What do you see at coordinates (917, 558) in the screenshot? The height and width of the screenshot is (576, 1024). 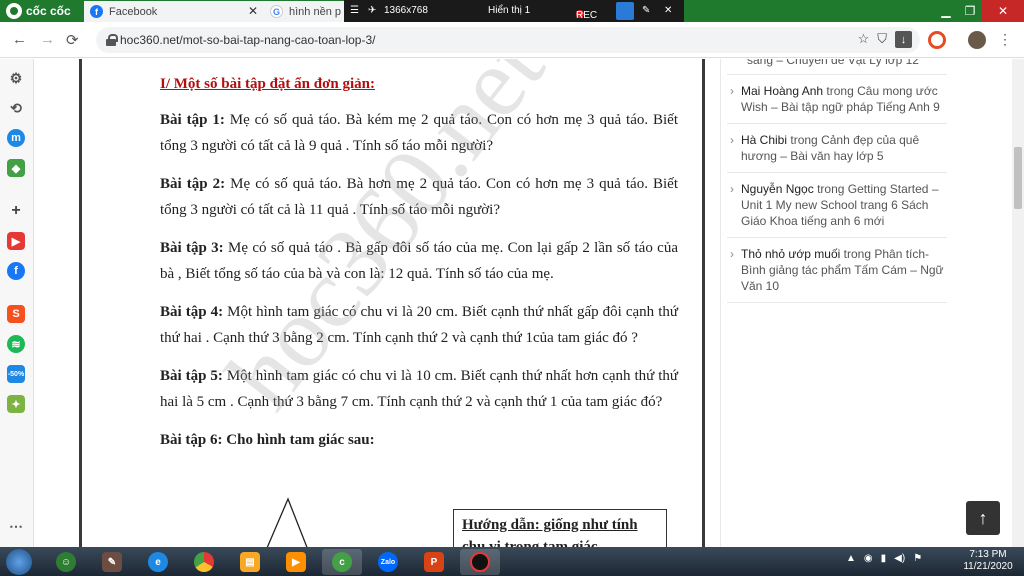 I see `flag-icon: ⚑` at bounding box center [917, 558].